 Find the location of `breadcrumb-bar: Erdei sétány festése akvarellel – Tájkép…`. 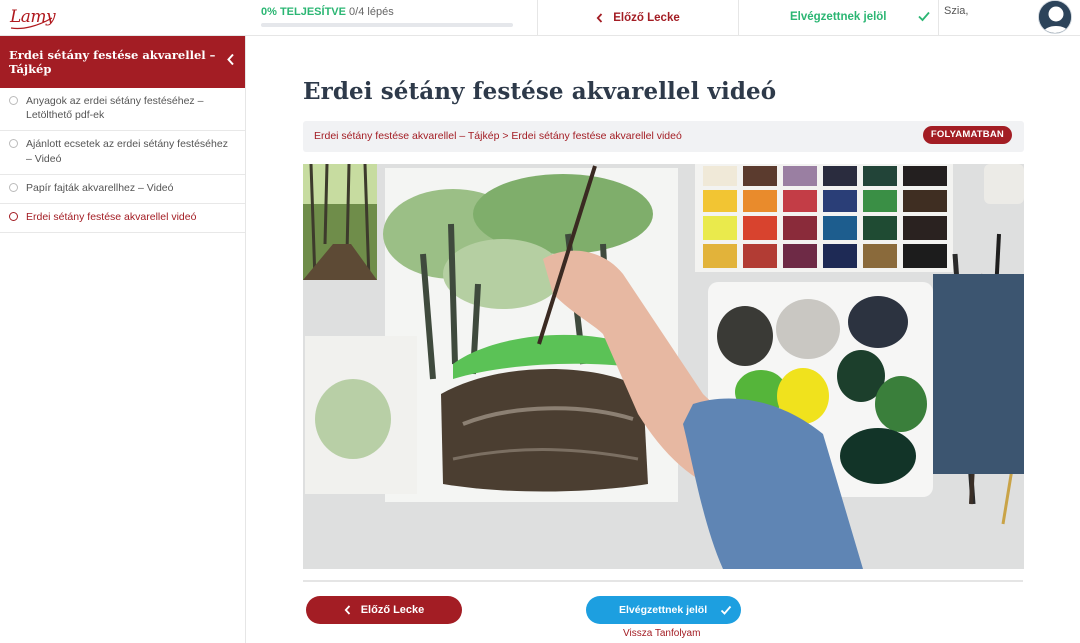

breadcrumb-bar: Erdei sétány festése akvarellel – Tájkép… is located at coordinates (663, 136).